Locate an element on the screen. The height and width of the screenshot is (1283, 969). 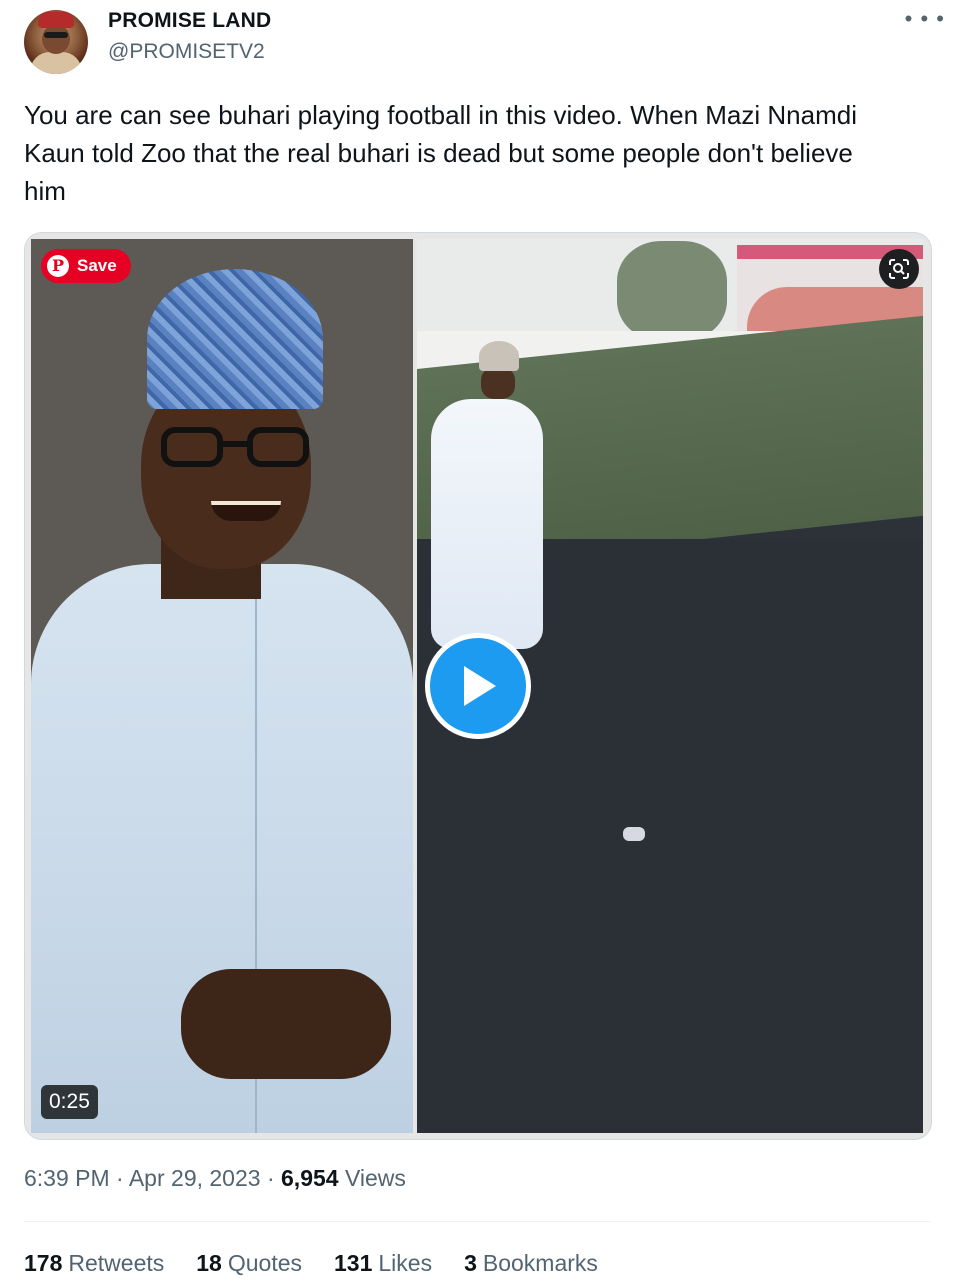
stat-label: Likes is located at coordinates (405, 1263).